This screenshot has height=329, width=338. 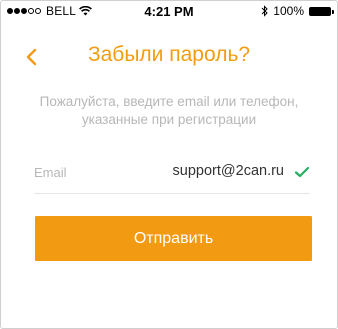 What do you see at coordinates (265, 11) in the screenshot?
I see `bluetooth-icon` at bounding box center [265, 11].